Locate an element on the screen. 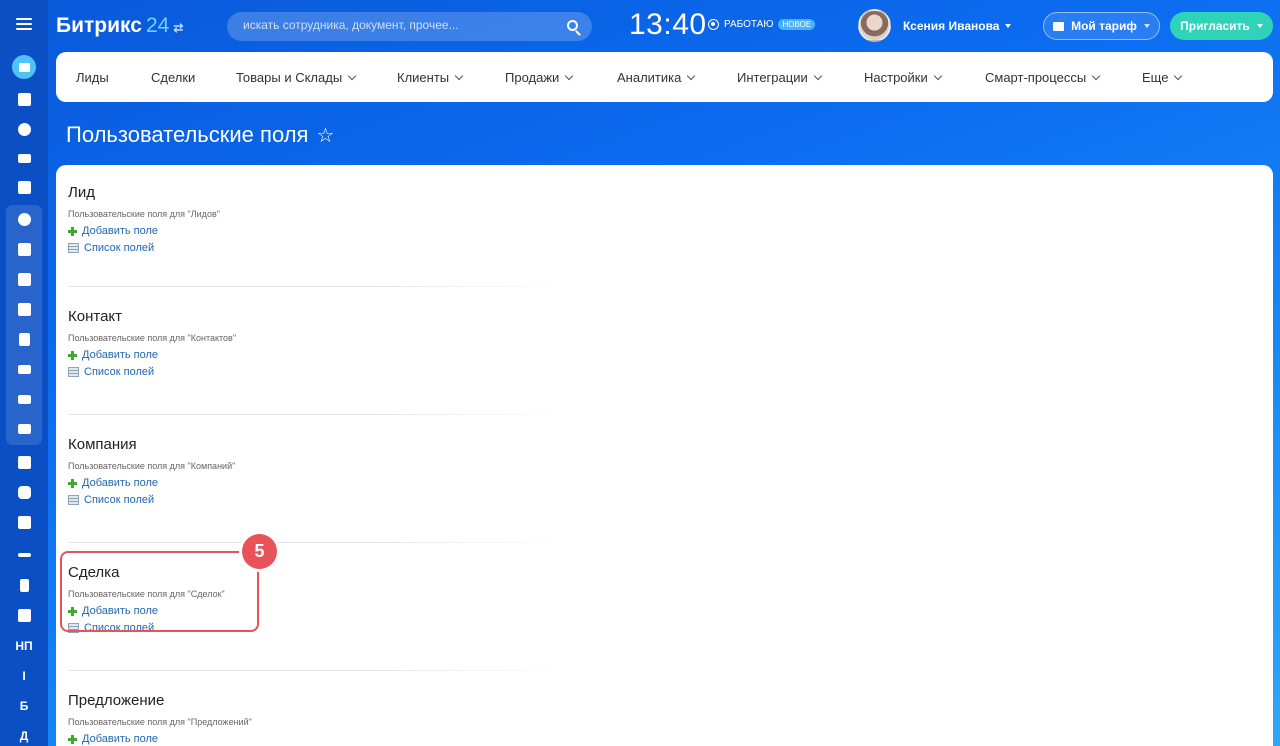 Image resolution: width=1280 pixels, height=746 pixels. target-icon is located at coordinates (24, 129).